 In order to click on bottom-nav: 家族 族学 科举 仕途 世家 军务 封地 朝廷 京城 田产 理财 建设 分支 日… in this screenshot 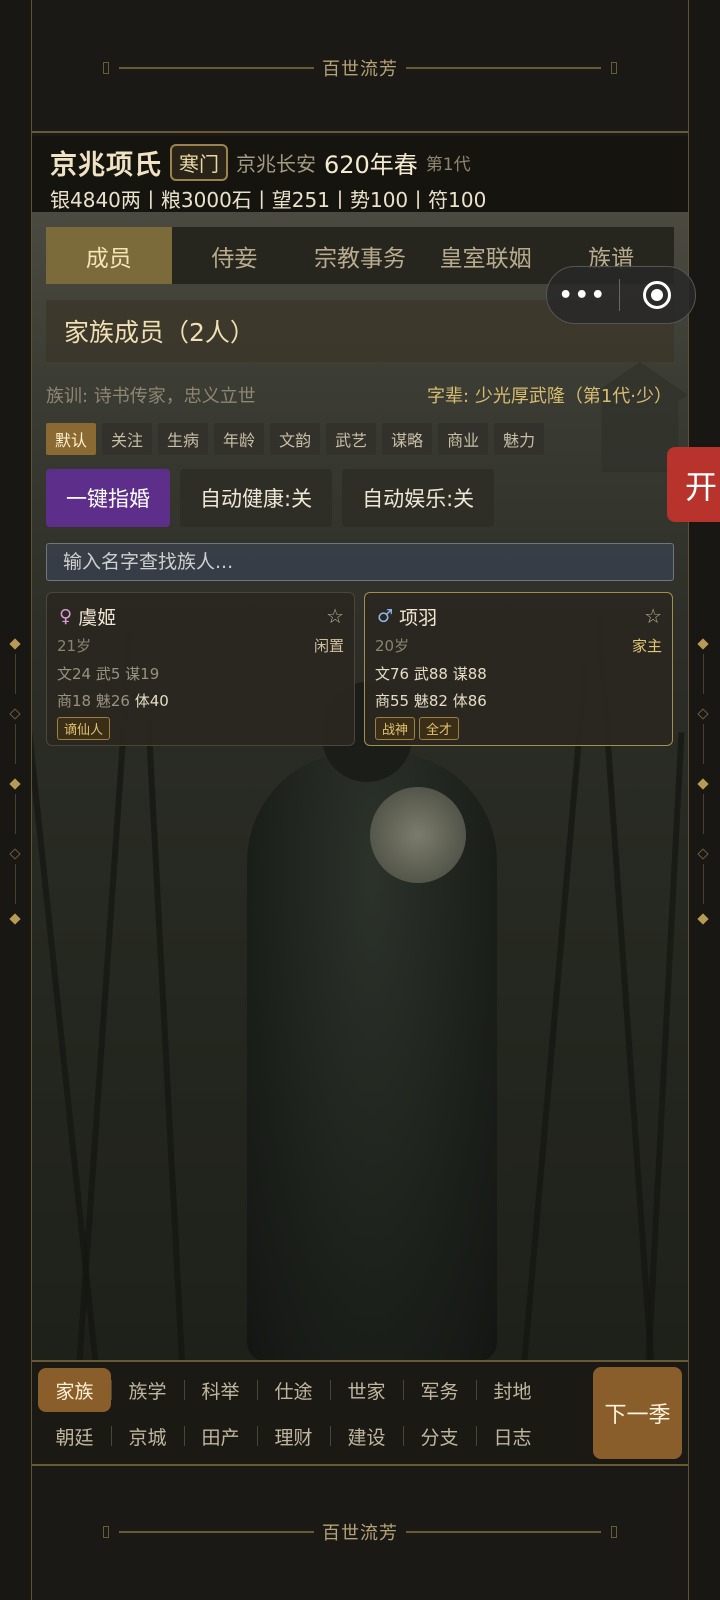, I will do `click(360, 1413)`.